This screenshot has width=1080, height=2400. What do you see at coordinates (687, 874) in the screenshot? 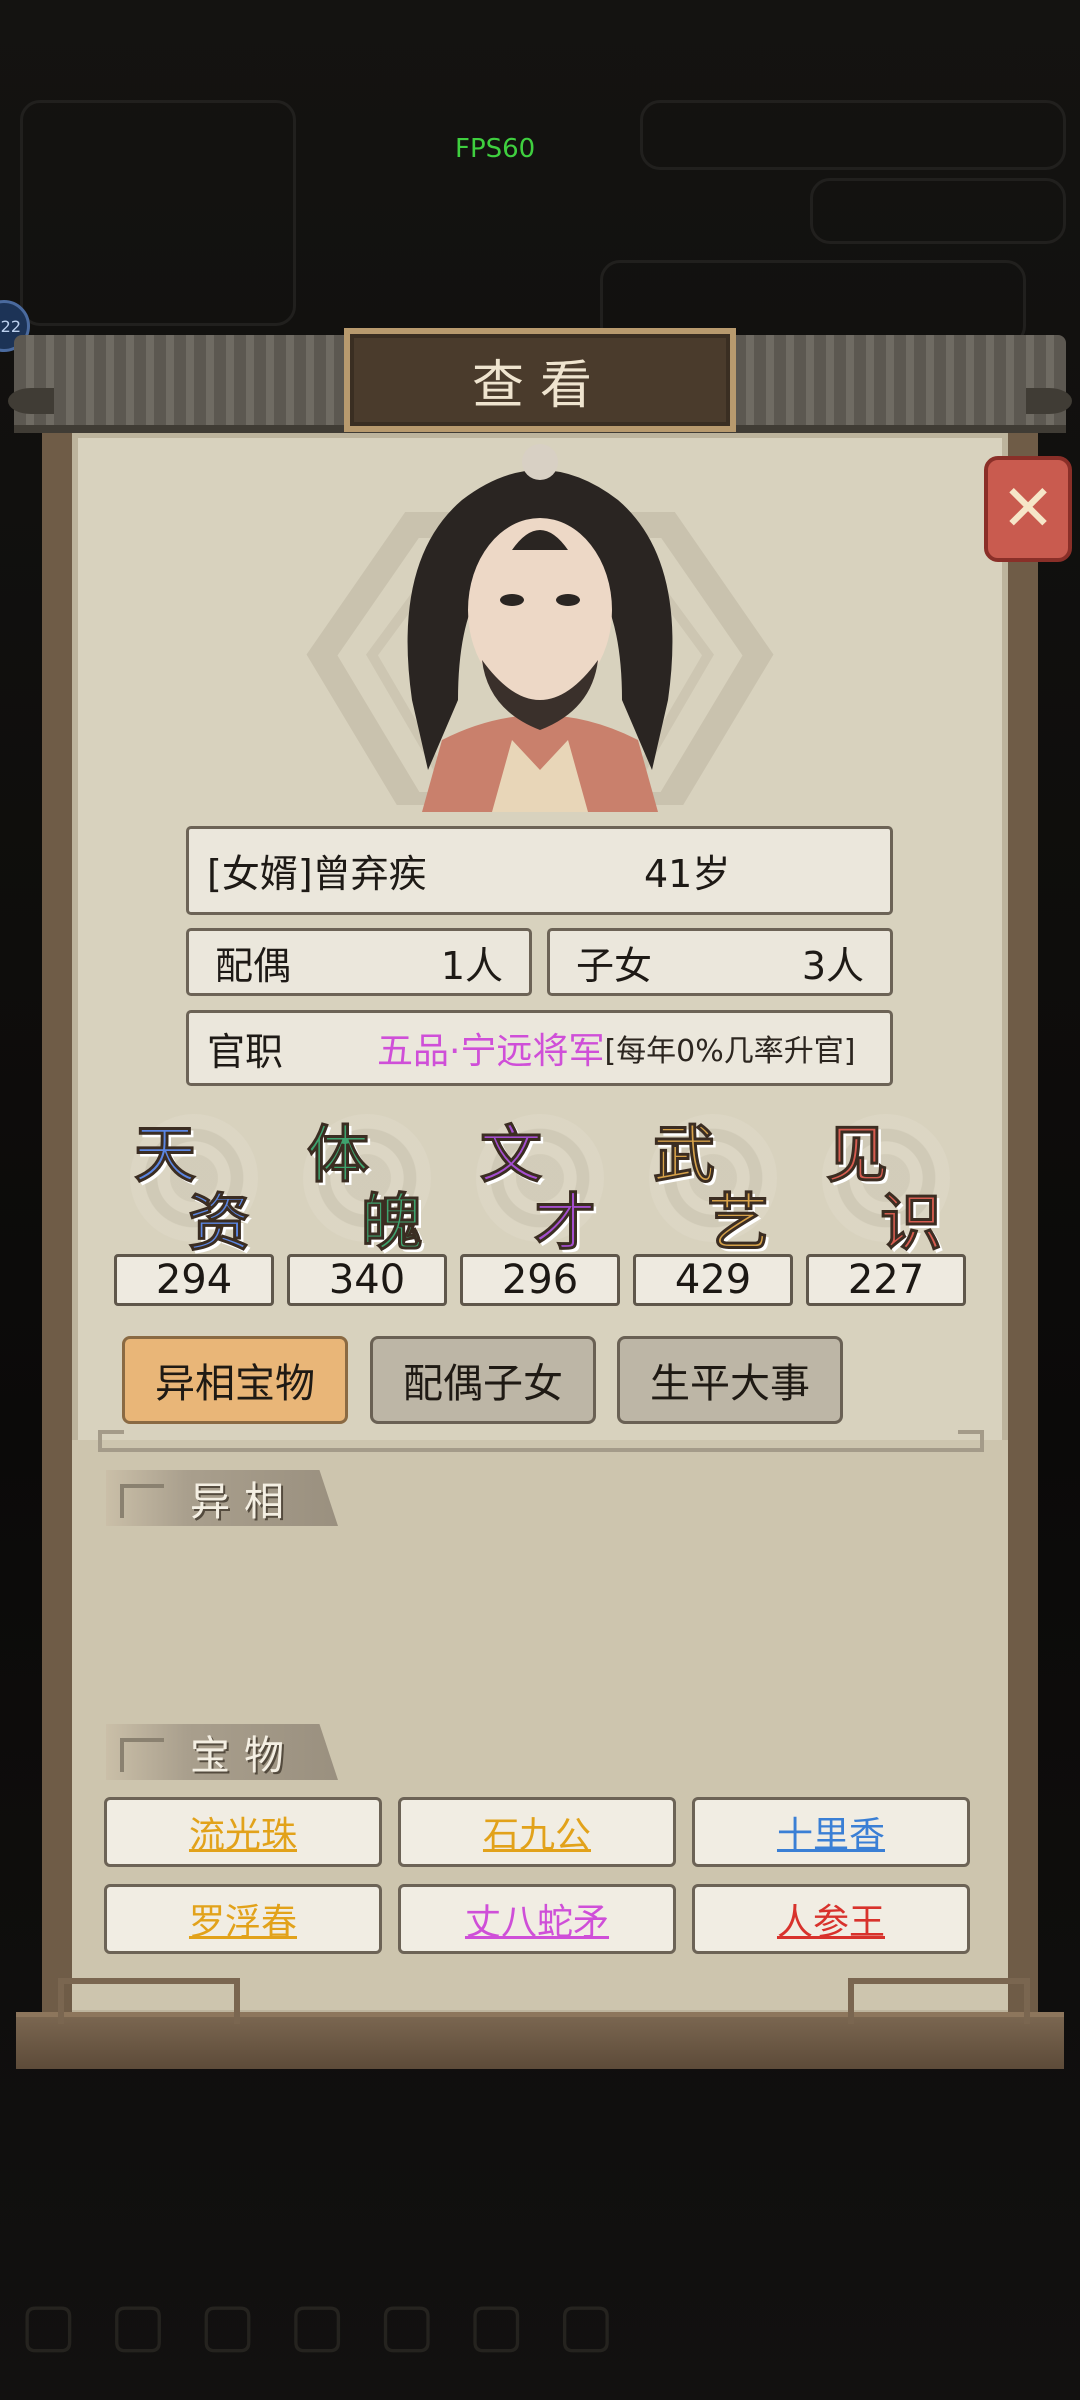
I see `character-age: 41岁` at bounding box center [687, 874].